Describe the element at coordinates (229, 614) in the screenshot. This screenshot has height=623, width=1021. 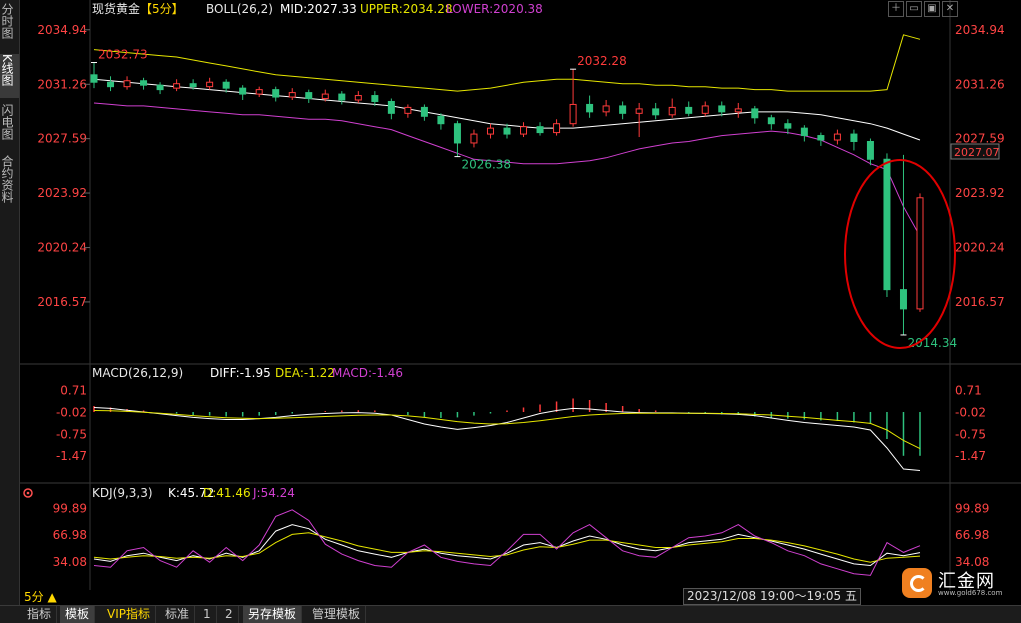
I see `tab-2: 2` at that location.